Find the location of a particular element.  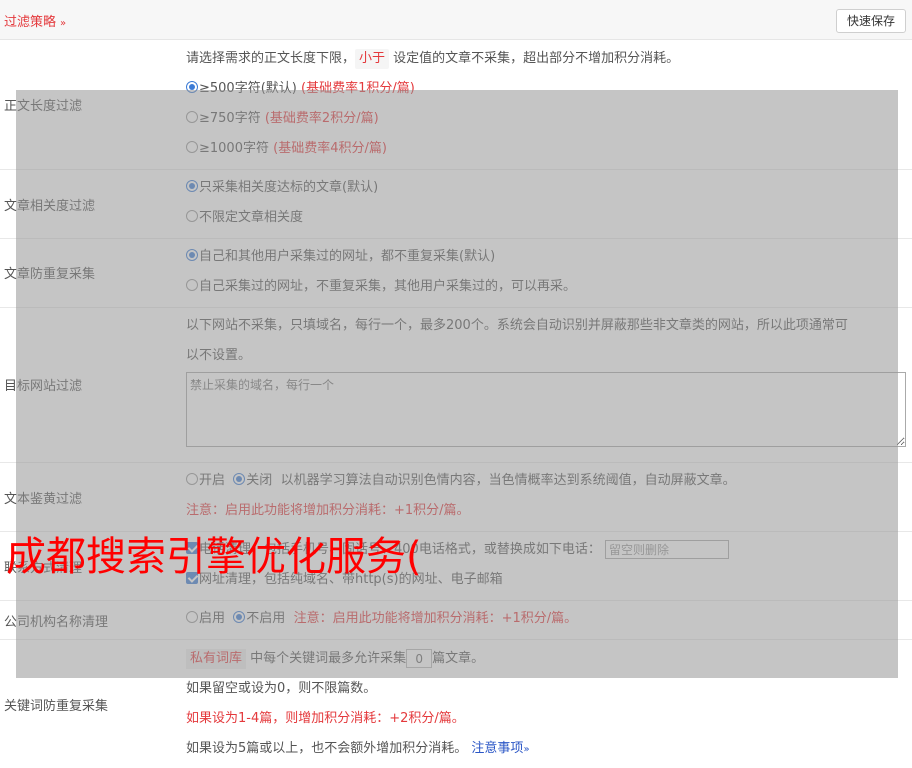

option-label: 自己采集过的网址，不重复采集，其他用户采集过的，可以再采。 is located at coordinates (388, 286).